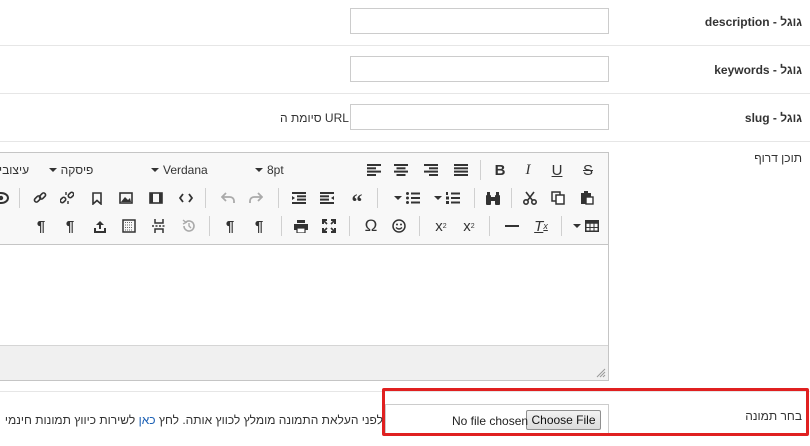  Describe the element at coordinates (67, 198) in the screenshot. I see `unlink-icon` at that location.